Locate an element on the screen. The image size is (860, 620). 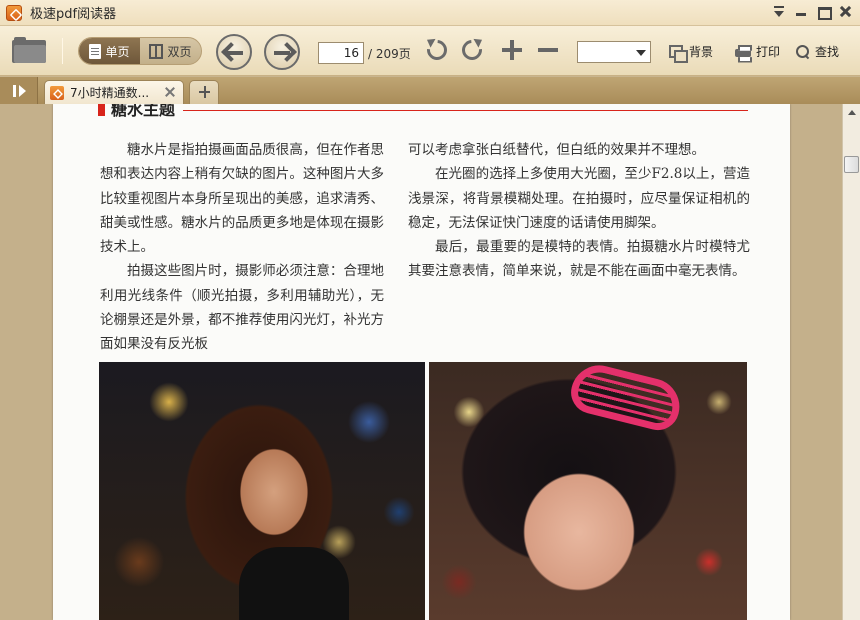
zoom-in-button is located at coordinates (512, 50).